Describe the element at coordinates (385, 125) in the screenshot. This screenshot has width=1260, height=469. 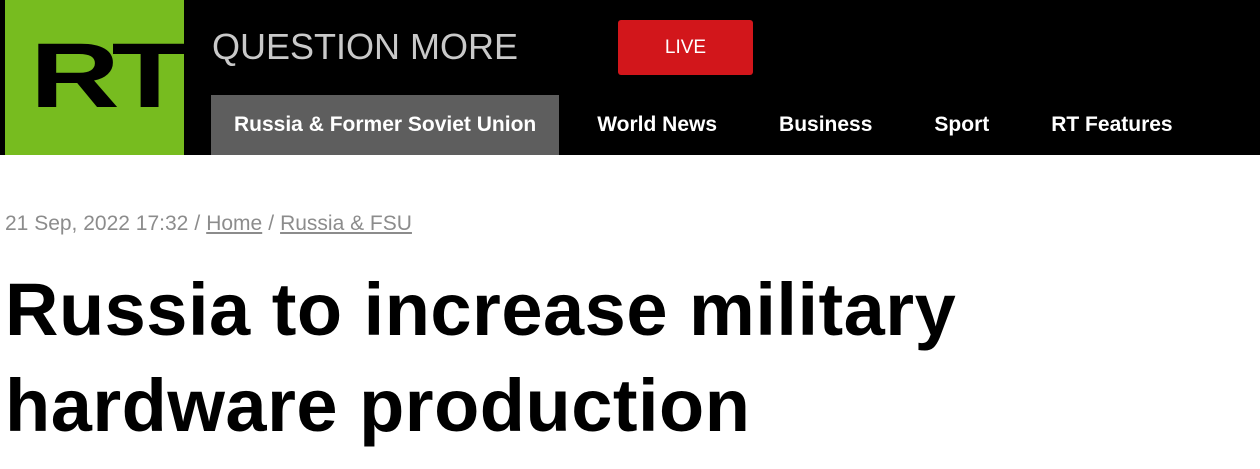
I see `nav-item-russia-fsu: Russia & Former Soviet Union` at that location.